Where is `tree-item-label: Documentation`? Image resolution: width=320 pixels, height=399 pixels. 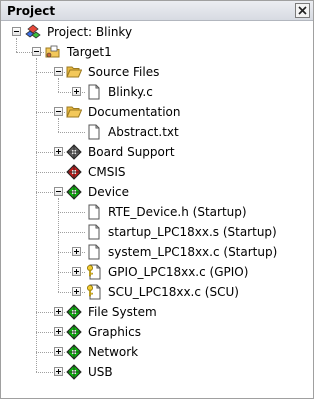 tree-item-label: Documentation is located at coordinates (134, 112).